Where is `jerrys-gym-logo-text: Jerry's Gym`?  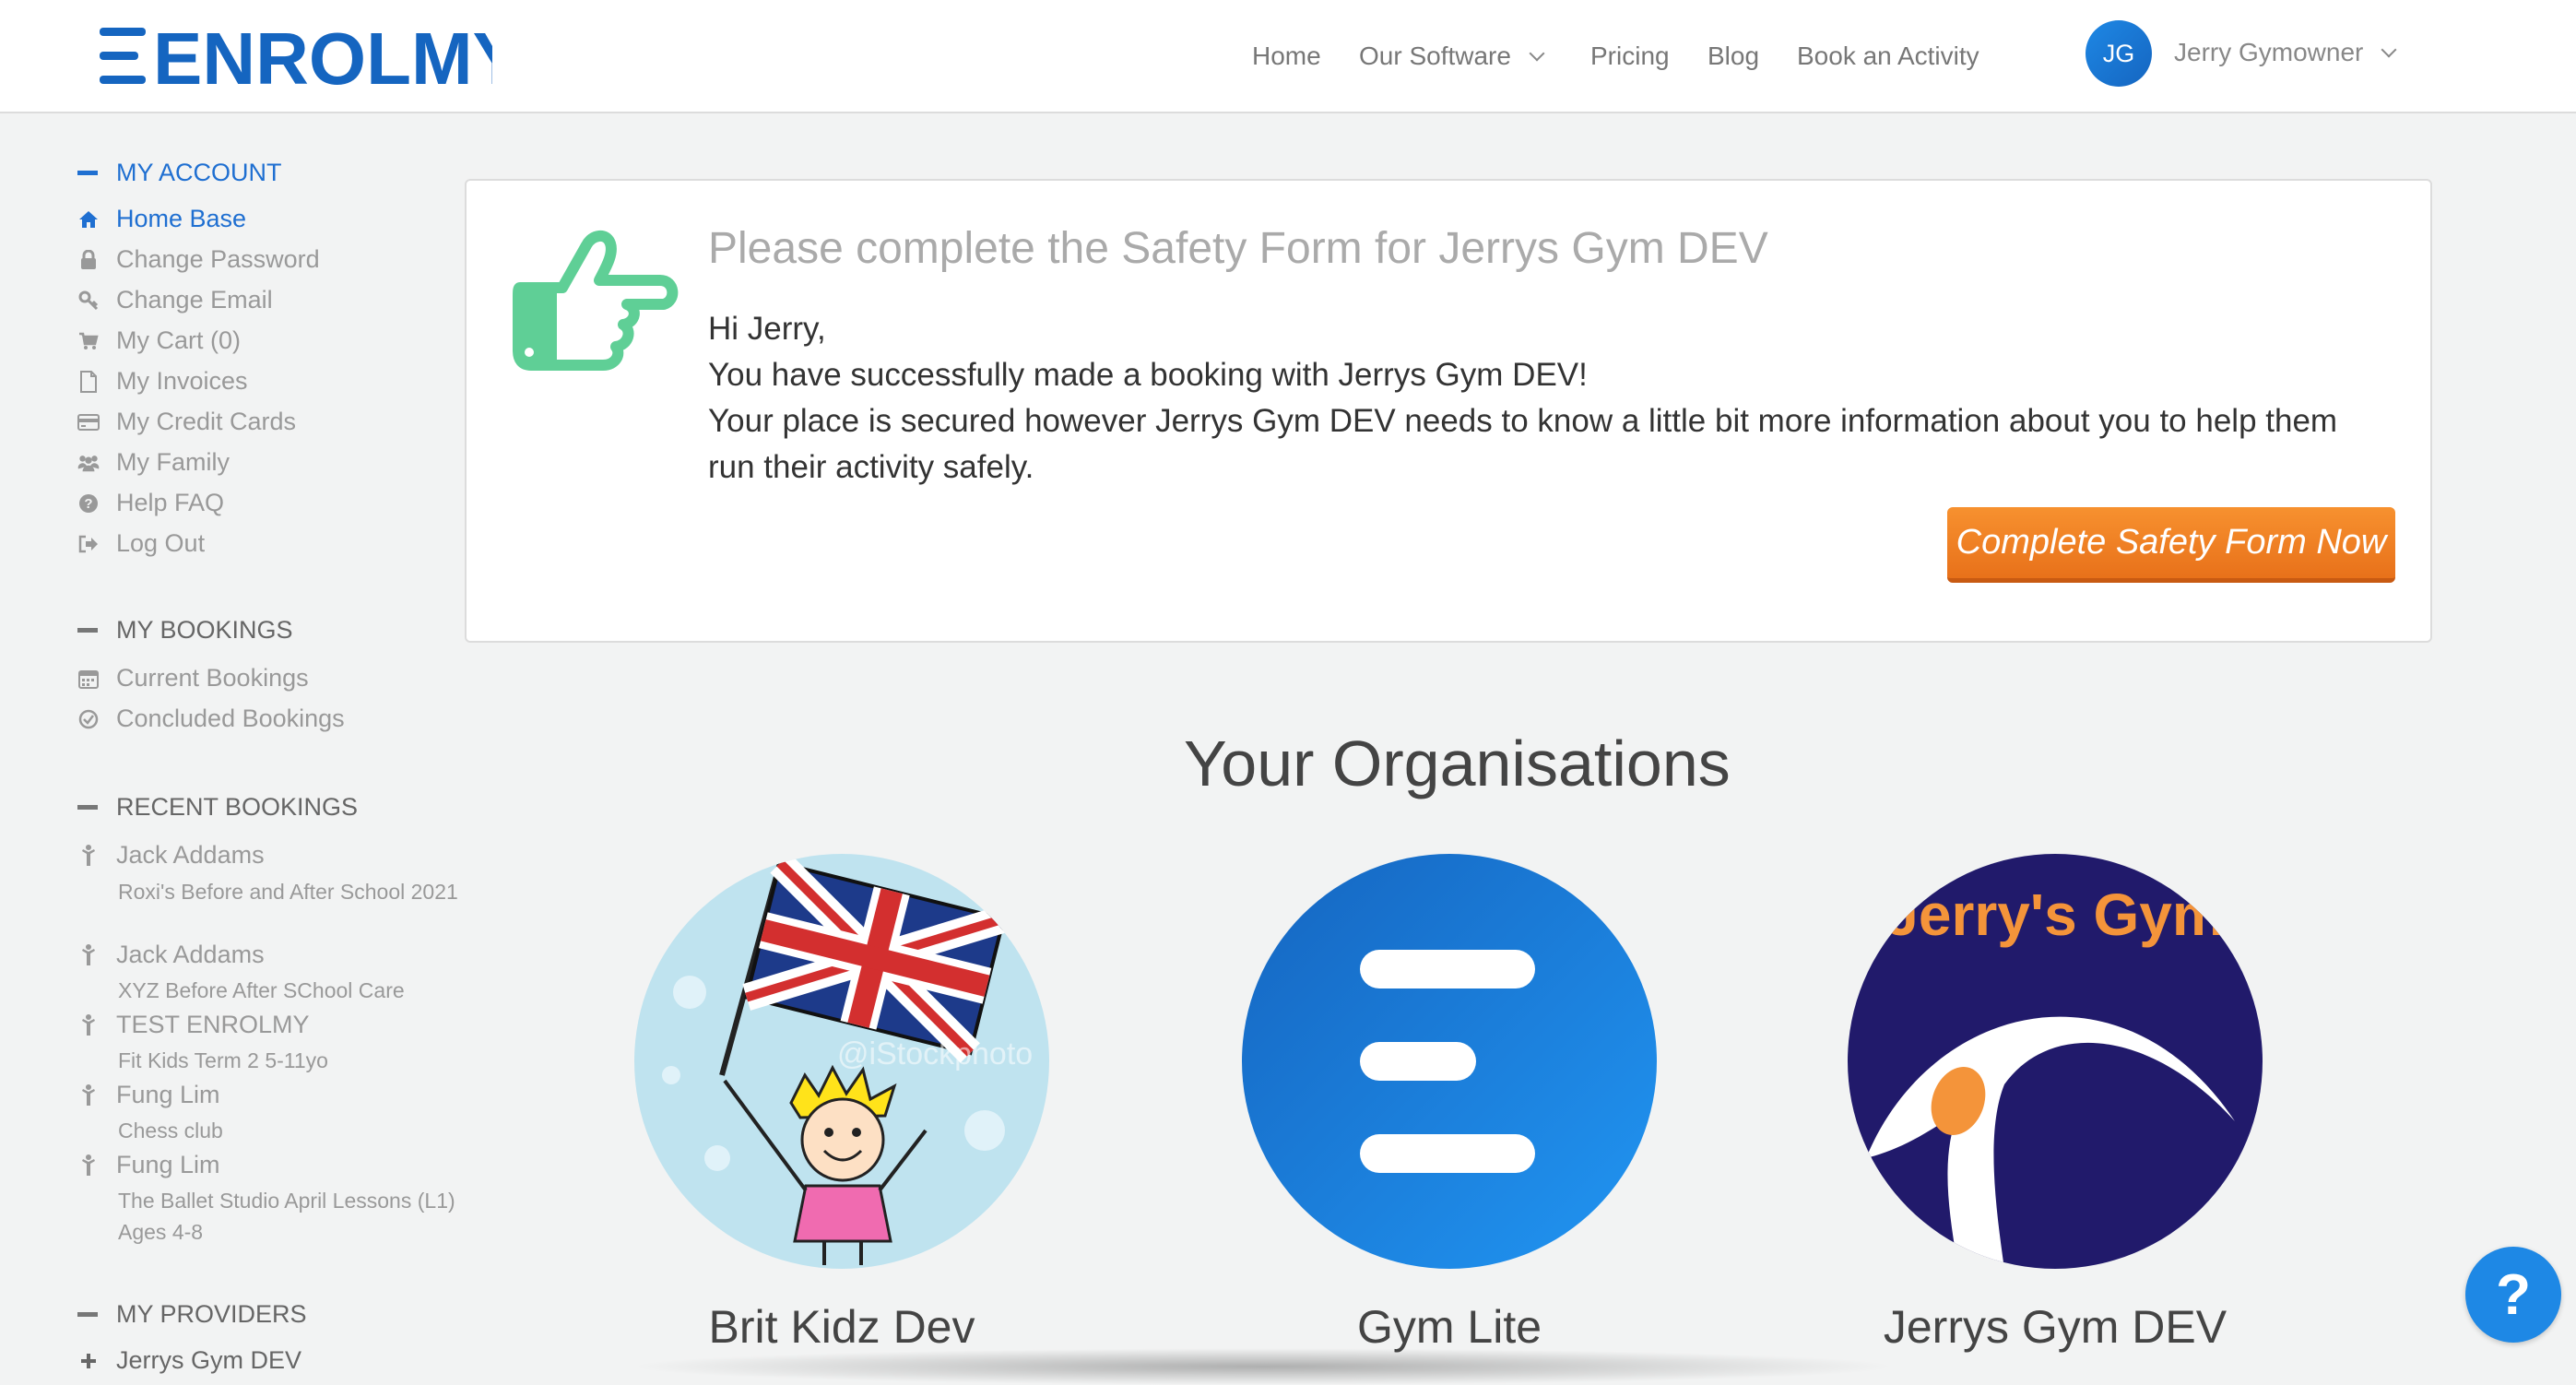
jerrys-gym-logo-text: Jerry's Gym is located at coordinates (2054, 915).